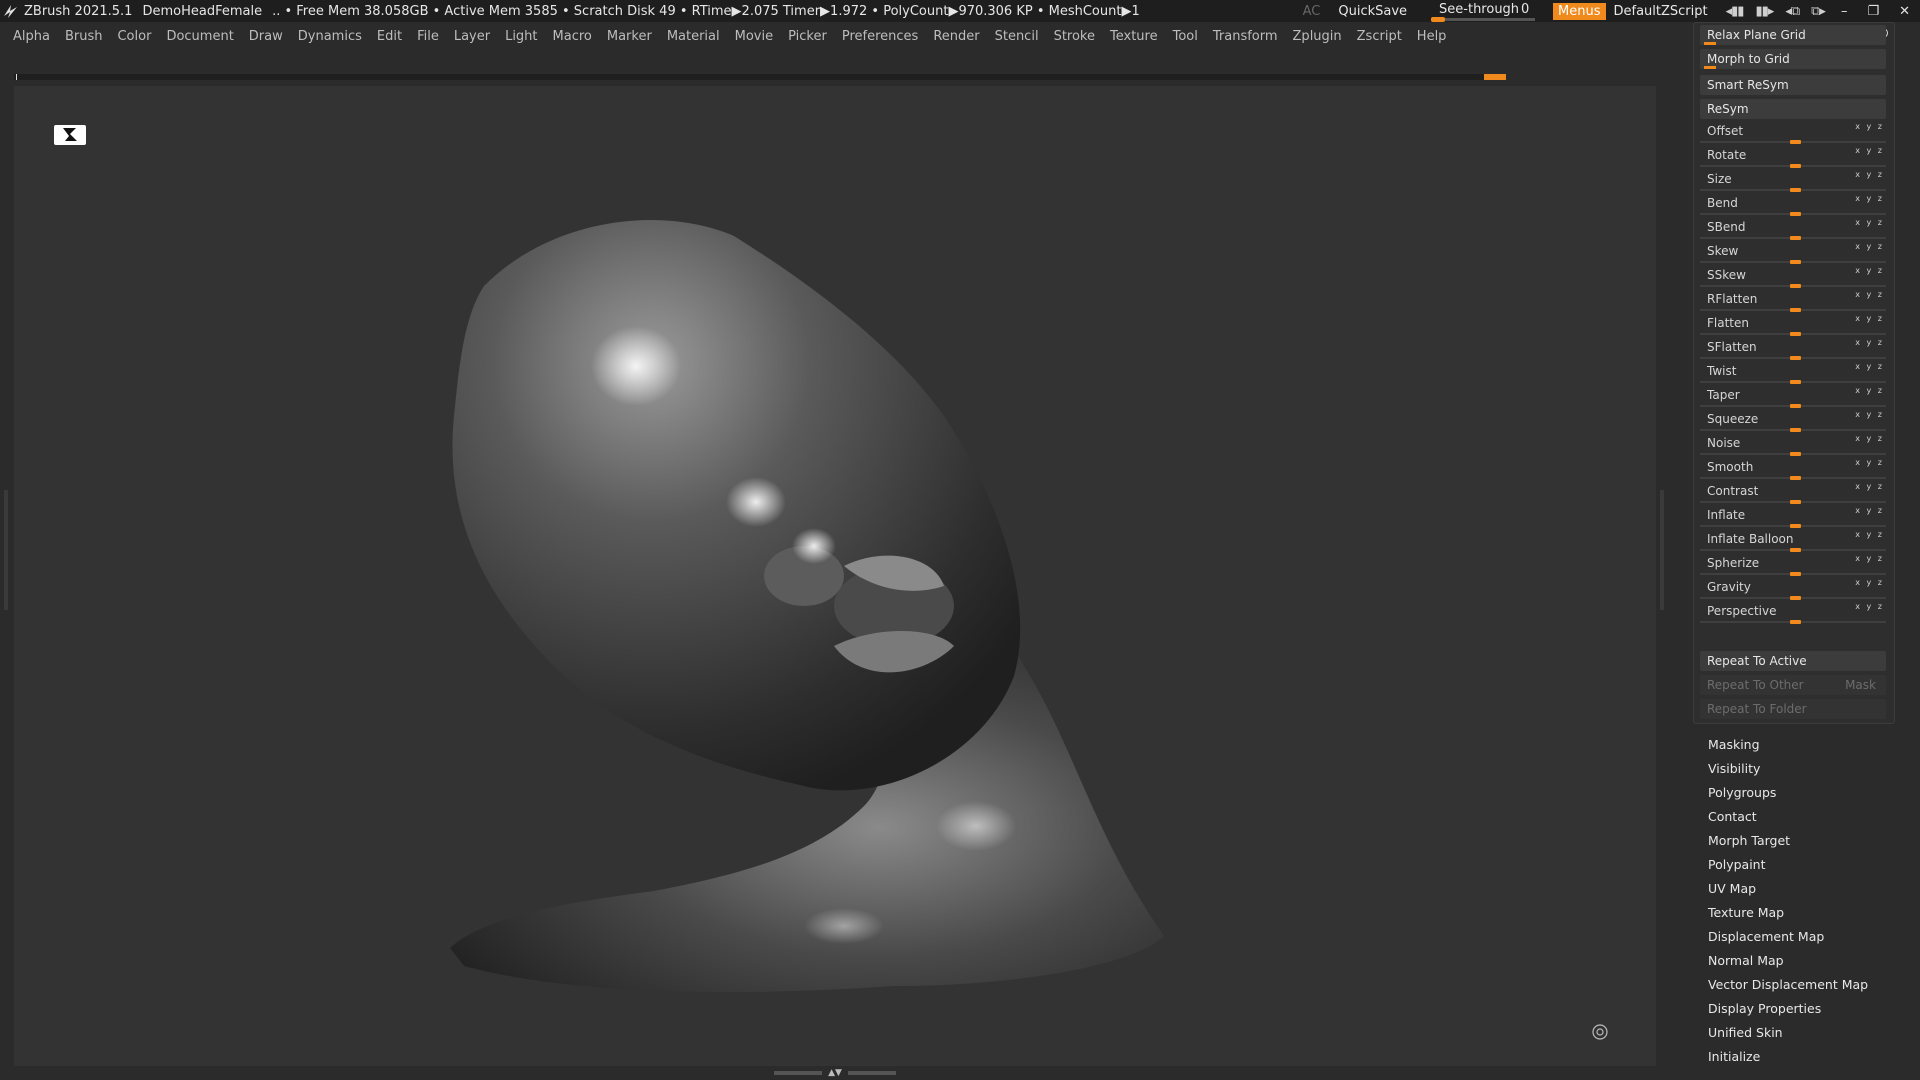 The image size is (1920, 1080). What do you see at coordinates (1662, 550) in the screenshot?
I see `right-tray-handle` at bounding box center [1662, 550].